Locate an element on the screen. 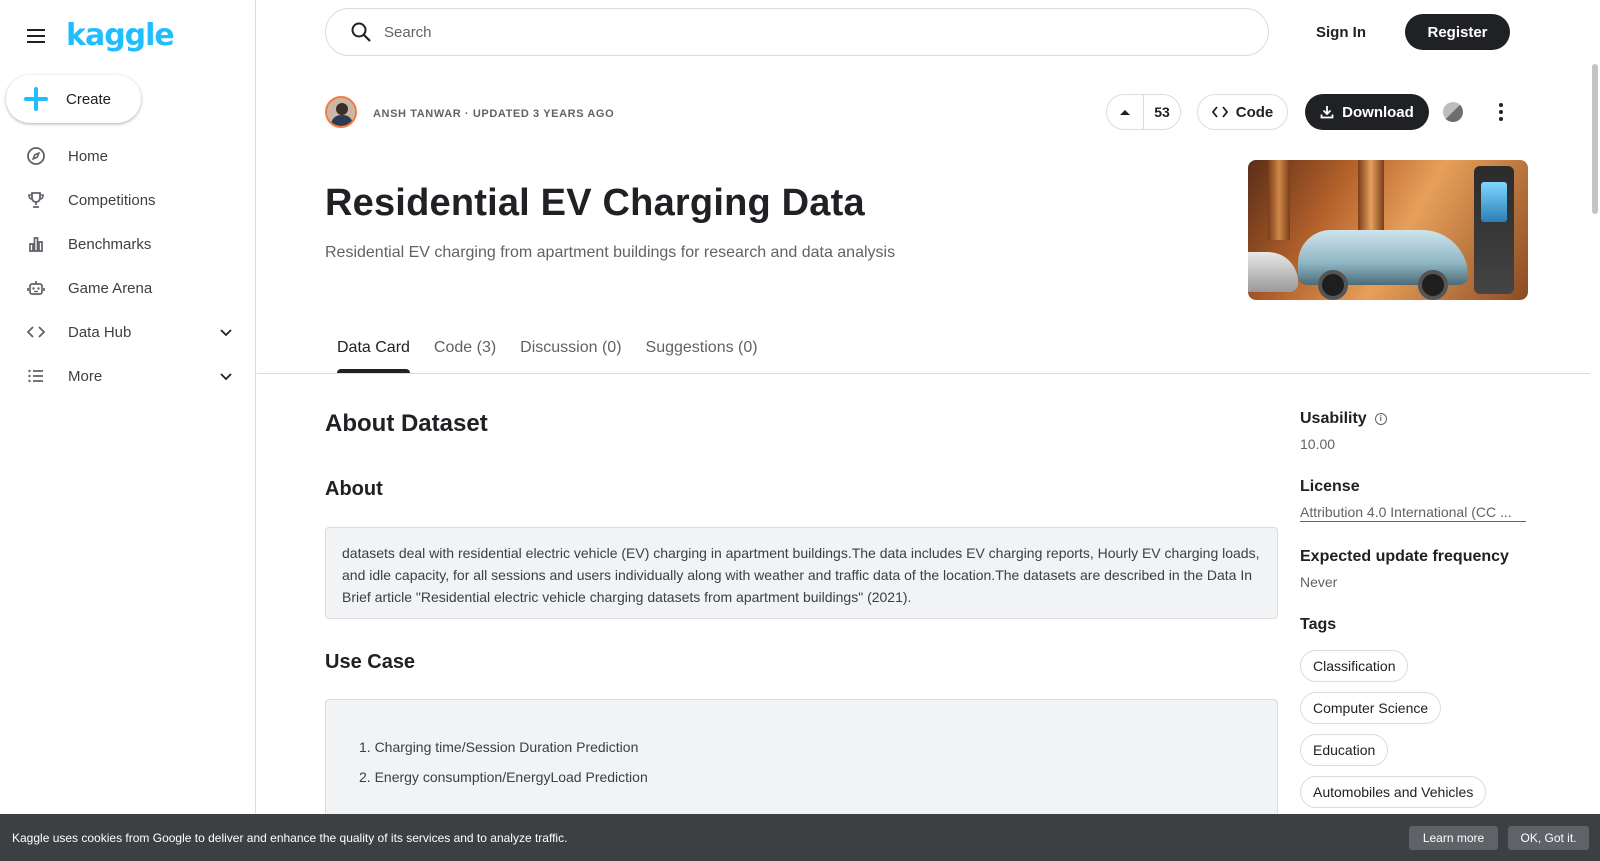 This screenshot has width=1600, height=861. dataset-cover-image is located at coordinates (1388, 230).